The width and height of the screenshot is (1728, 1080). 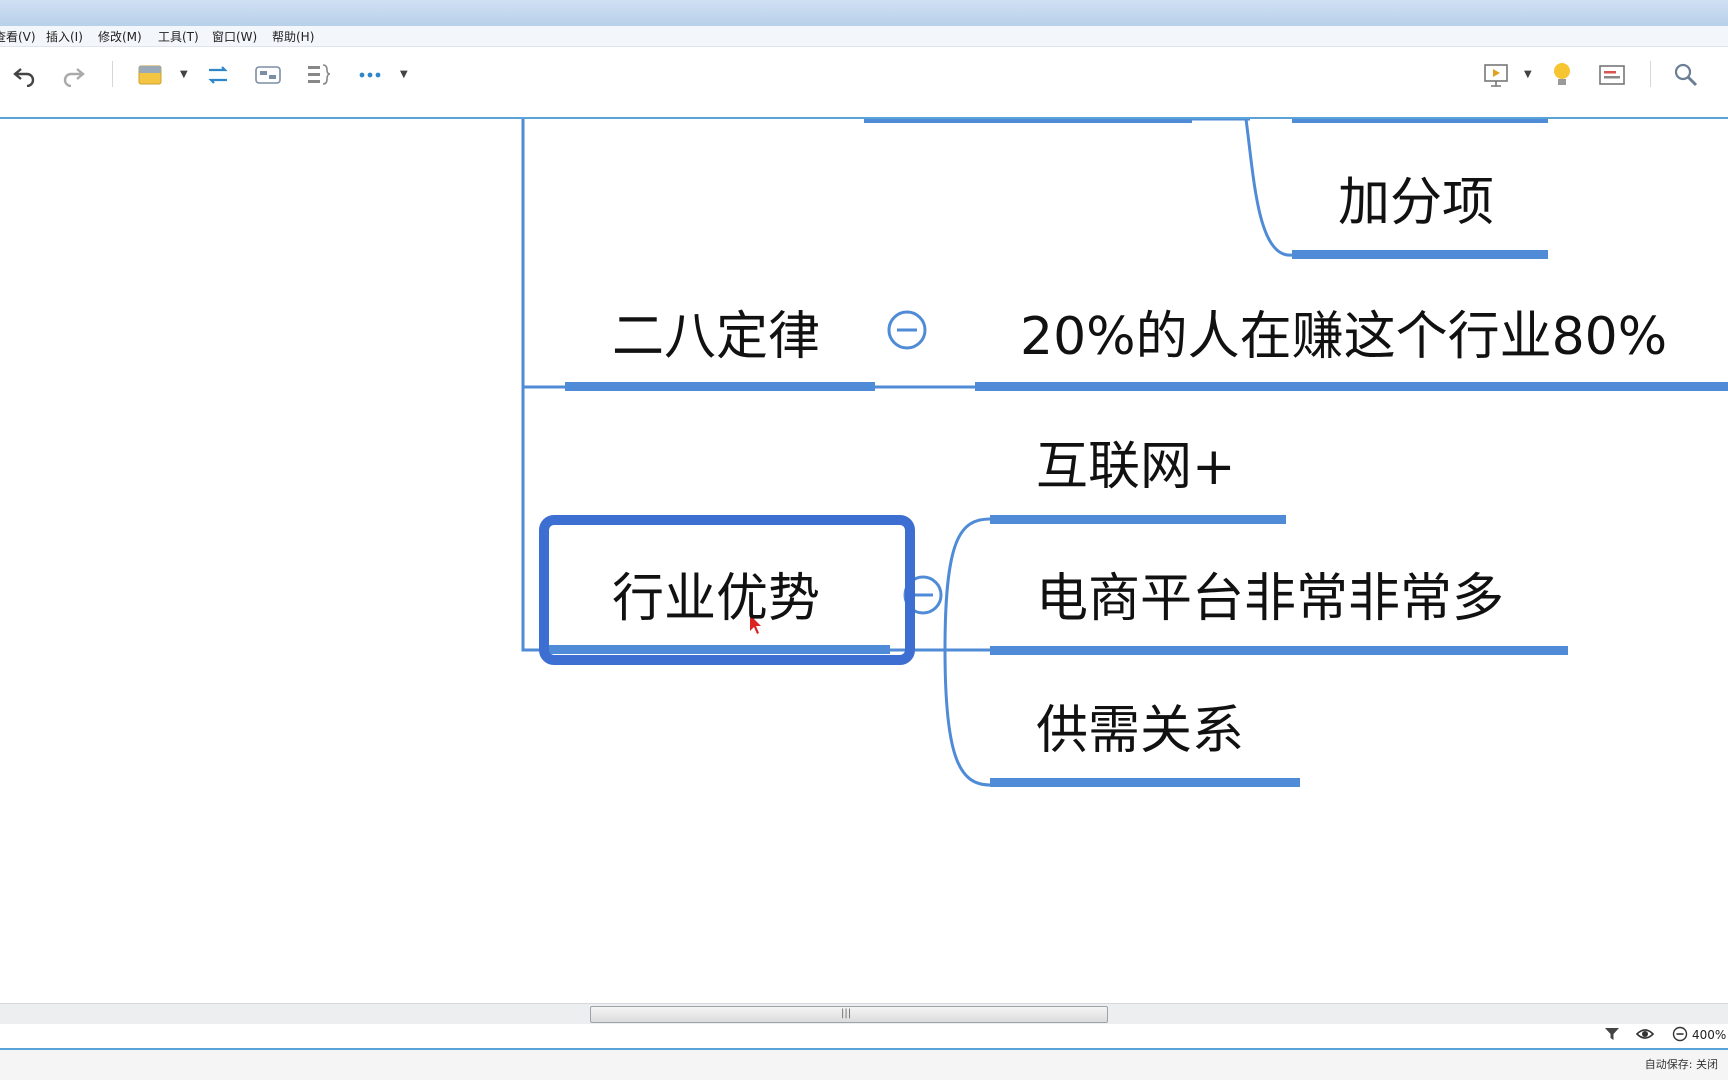 What do you see at coordinates (218, 75) in the screenshot?
I see `relationship-icon` at bounding box center [218, 75].